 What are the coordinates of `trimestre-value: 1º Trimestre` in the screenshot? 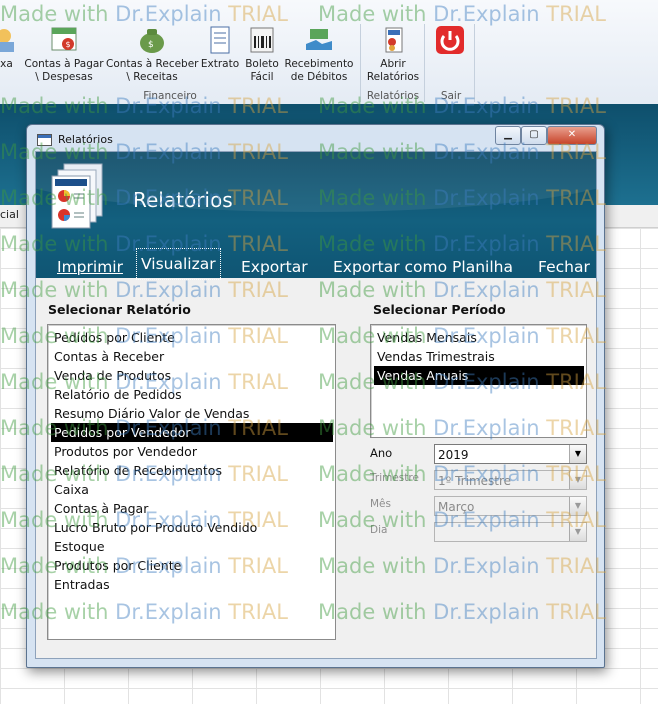 It's located at (475, 481).